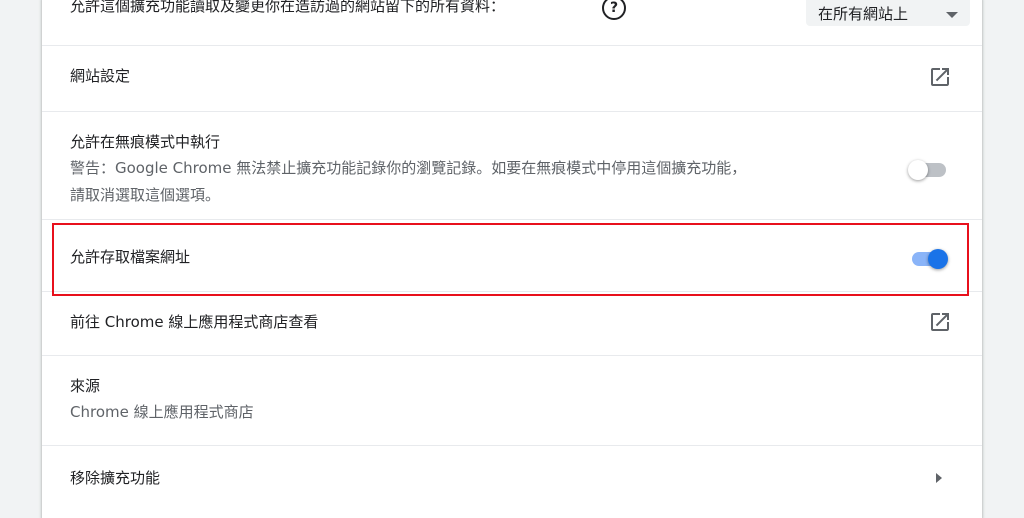 The height and width of the screenshot is (518, 1024). I want to click on site-access-row: 允許這個擴充功能讀取及變更你在造訪過的網站留下的所有資料： ? 在所有網站上, so click(512, 23).